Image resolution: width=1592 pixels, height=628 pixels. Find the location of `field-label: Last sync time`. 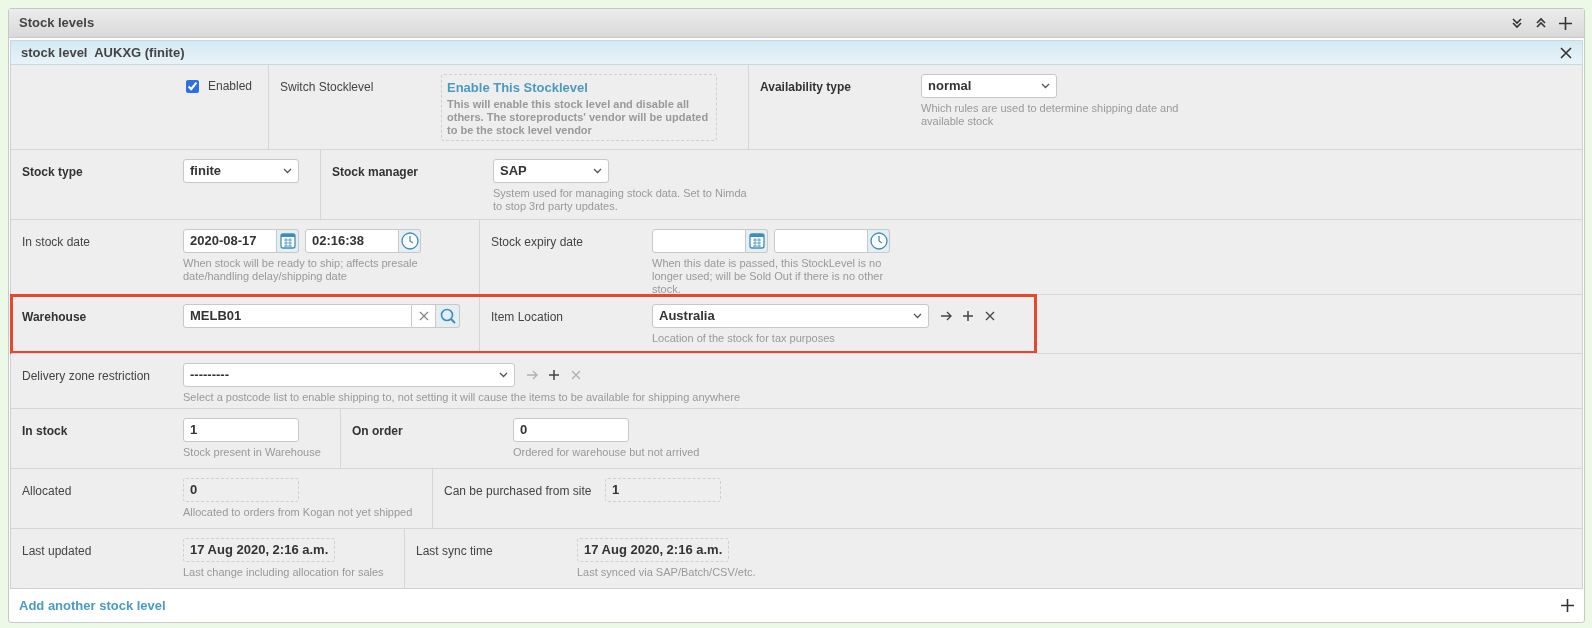

field-label: Last sync time is located at coordinates (454, 551).